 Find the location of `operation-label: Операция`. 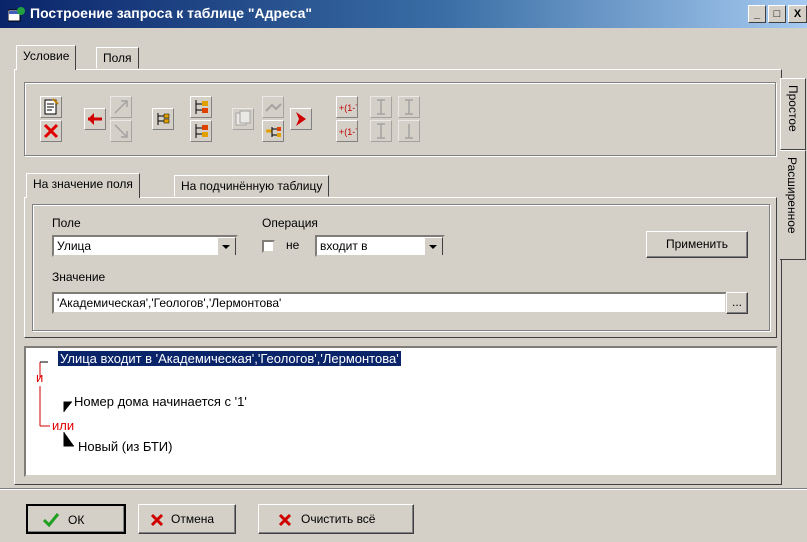

operation-label: Операция is located at coordinates (290, 223).